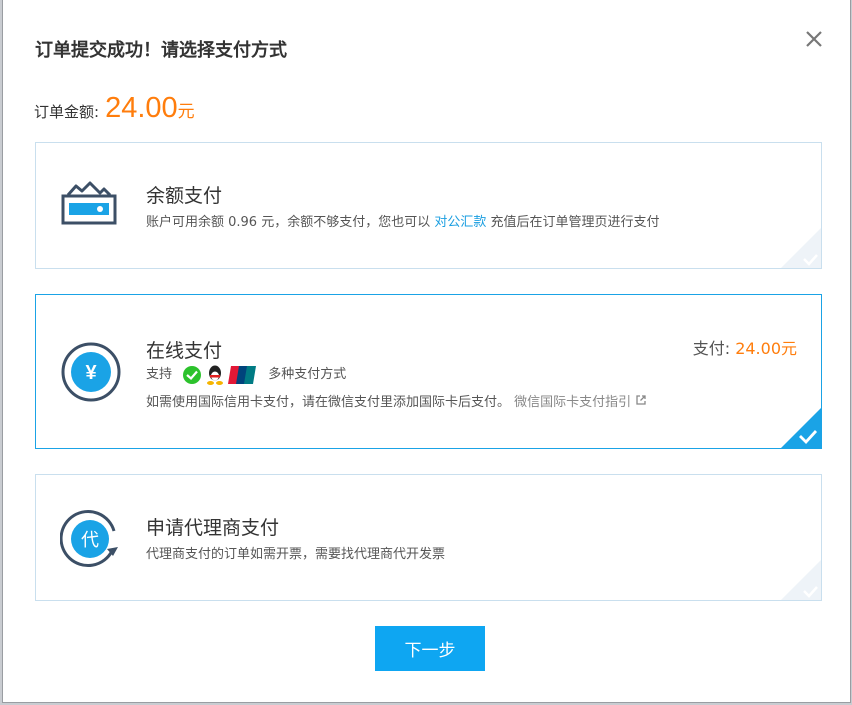 This screenshot has height=705, width=852. What do you see at coordinates (67, 112) in the screenshot?
I see `amount-label: 订单金额:` at bounding box center [67, 112].